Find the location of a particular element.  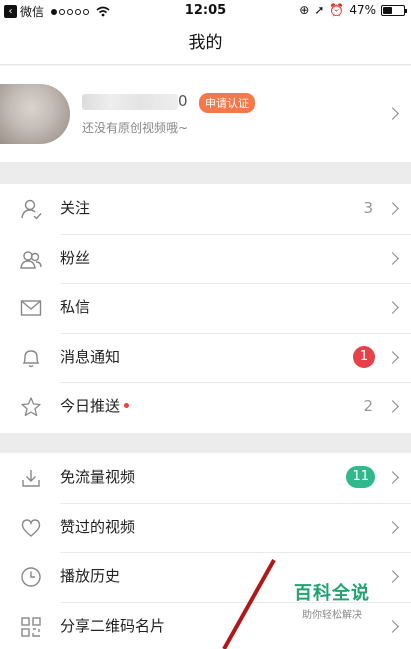

watermark: 百科全说 助你轻松解决 is located at coordinates (332, 600).